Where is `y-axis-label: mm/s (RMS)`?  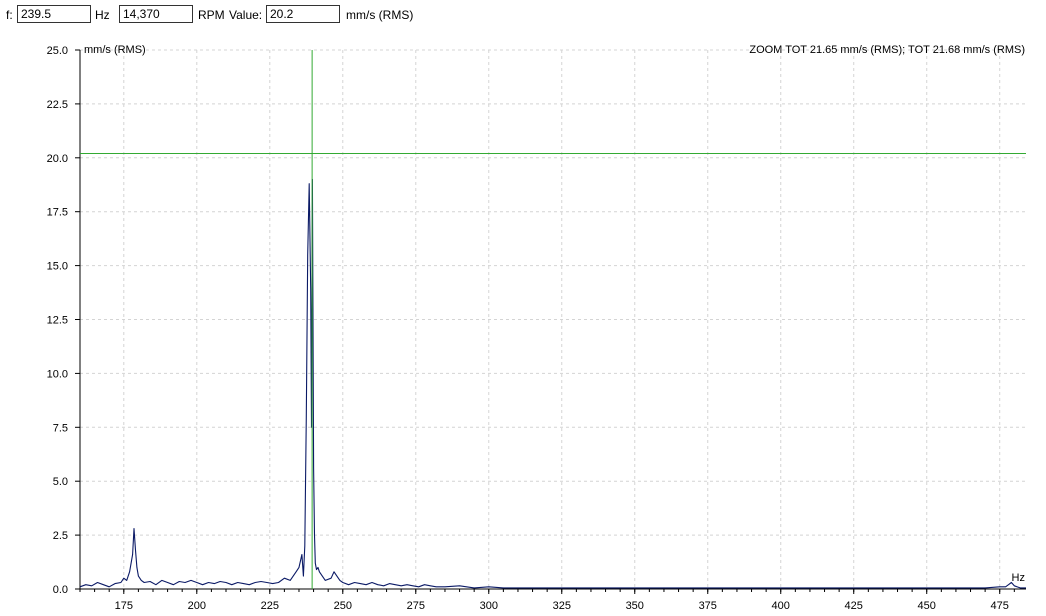
y-axis-label: mm/s (RMS) is located at coordinates (115, 50).